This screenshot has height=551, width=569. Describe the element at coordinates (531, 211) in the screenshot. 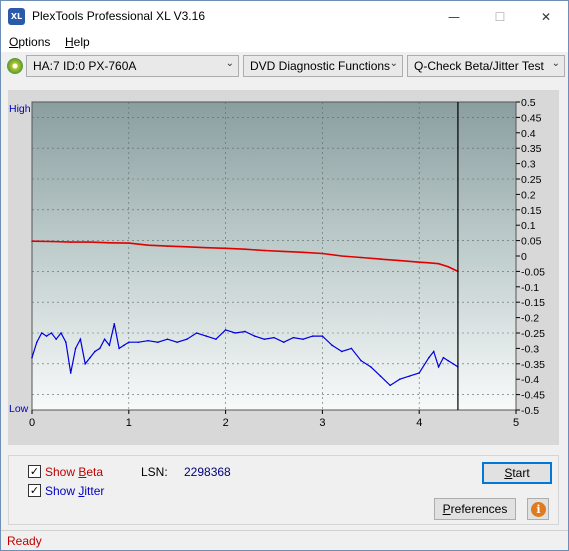

I see `y-tick-label: 0.15` at that location.